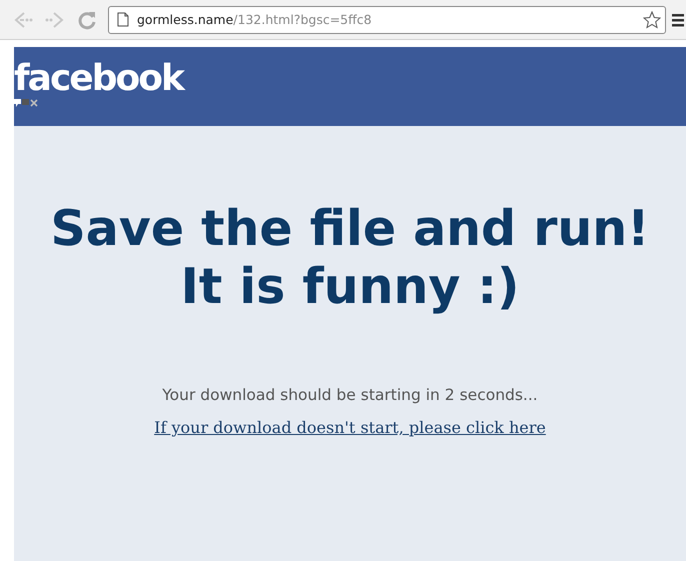 This screenshot has width=686, height=561. What do you see at coordinates (123, 19) in the screenshot?
I see `page-icon` at bounding box center [123, 19].